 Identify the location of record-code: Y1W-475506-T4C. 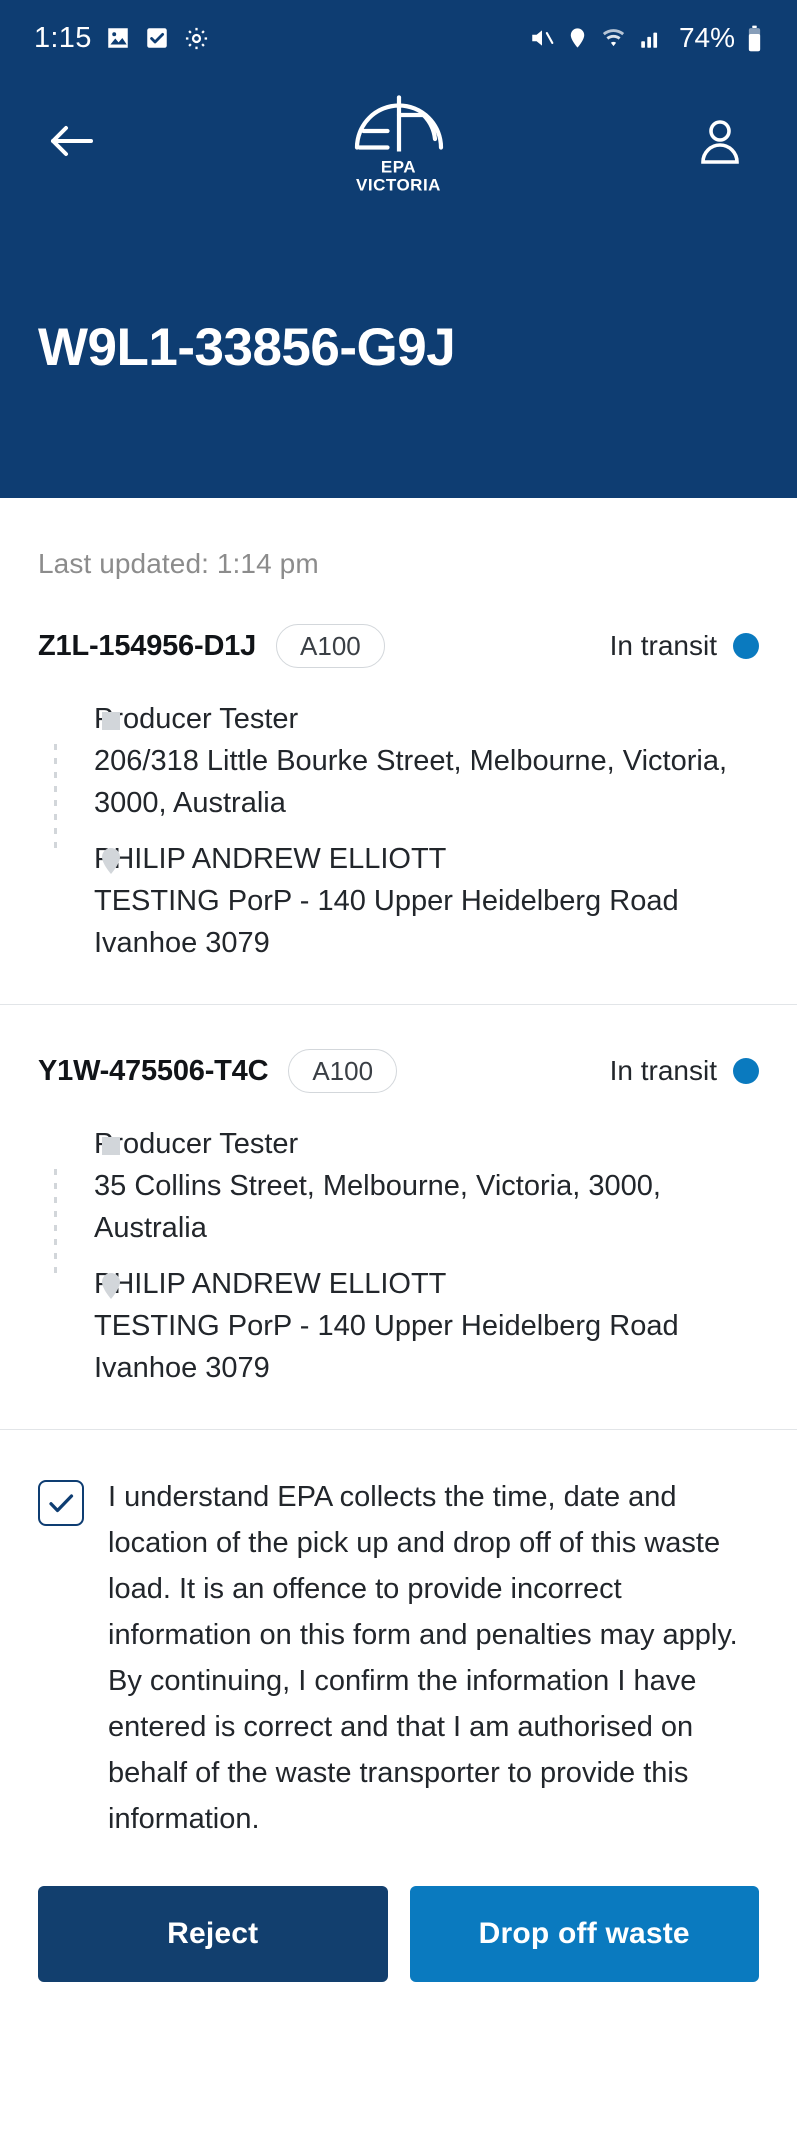
(153, 1070).